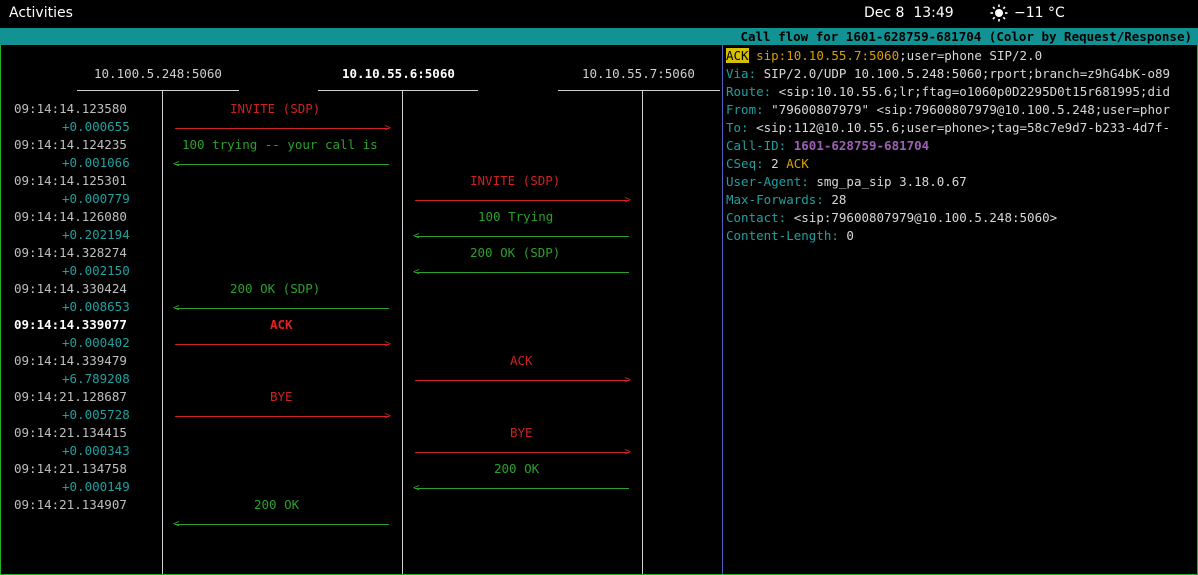  I want to click on header-name: Contact:, so click(756, 217).